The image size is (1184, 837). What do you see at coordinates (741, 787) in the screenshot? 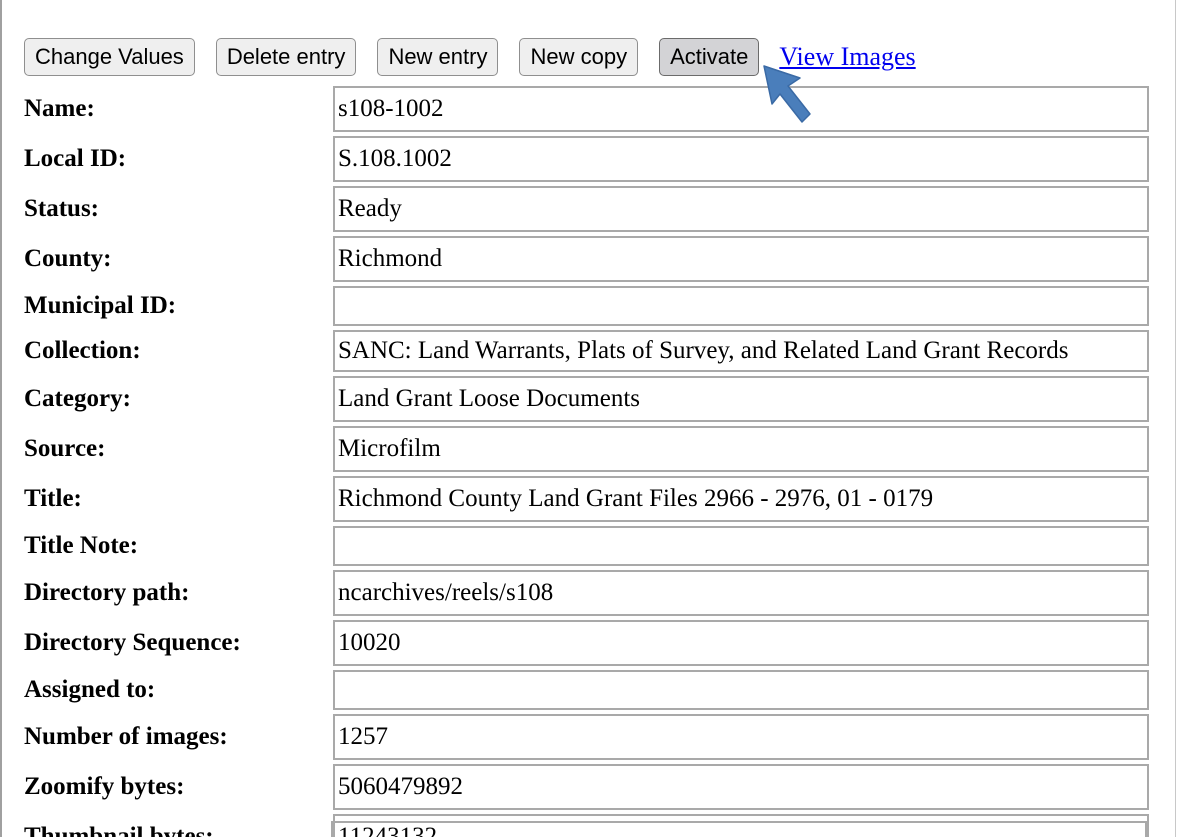
I see `zoomify-bytes-field: 5060479892` at bounding box center [741, 787].